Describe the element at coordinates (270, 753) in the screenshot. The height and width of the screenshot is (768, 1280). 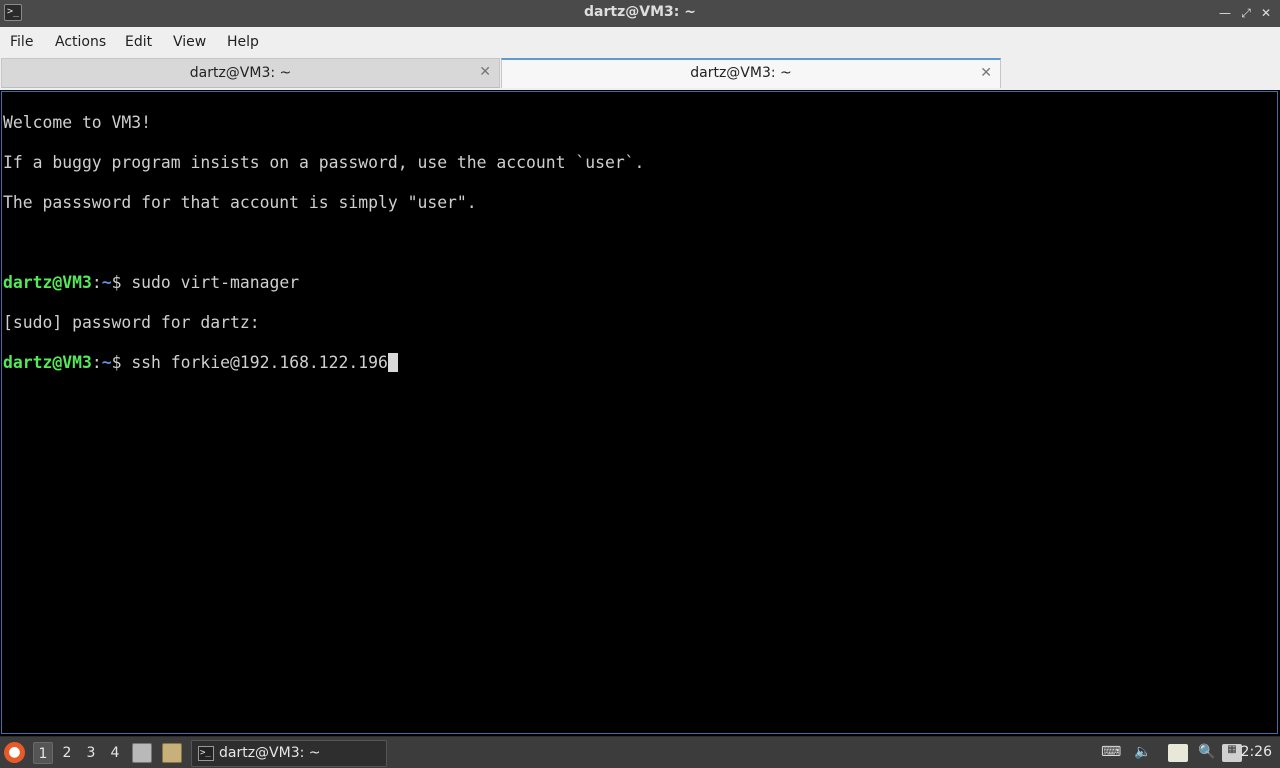
I see `task-label: dartz@VM3: ~` at that location.